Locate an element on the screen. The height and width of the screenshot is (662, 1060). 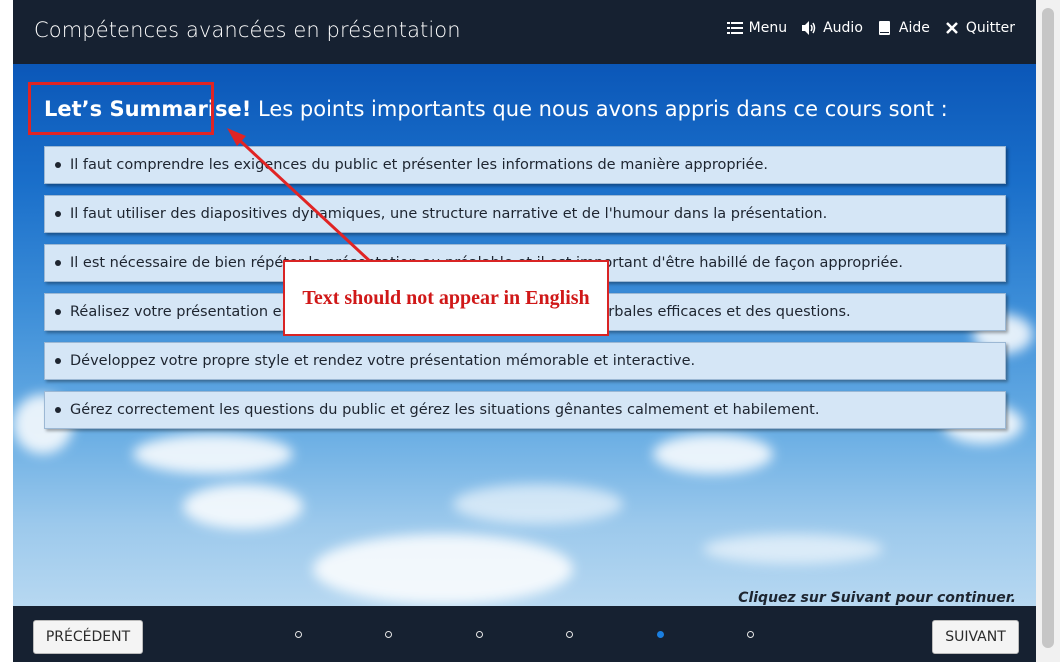
help-label: Aide is located at coordinates (914, 28).